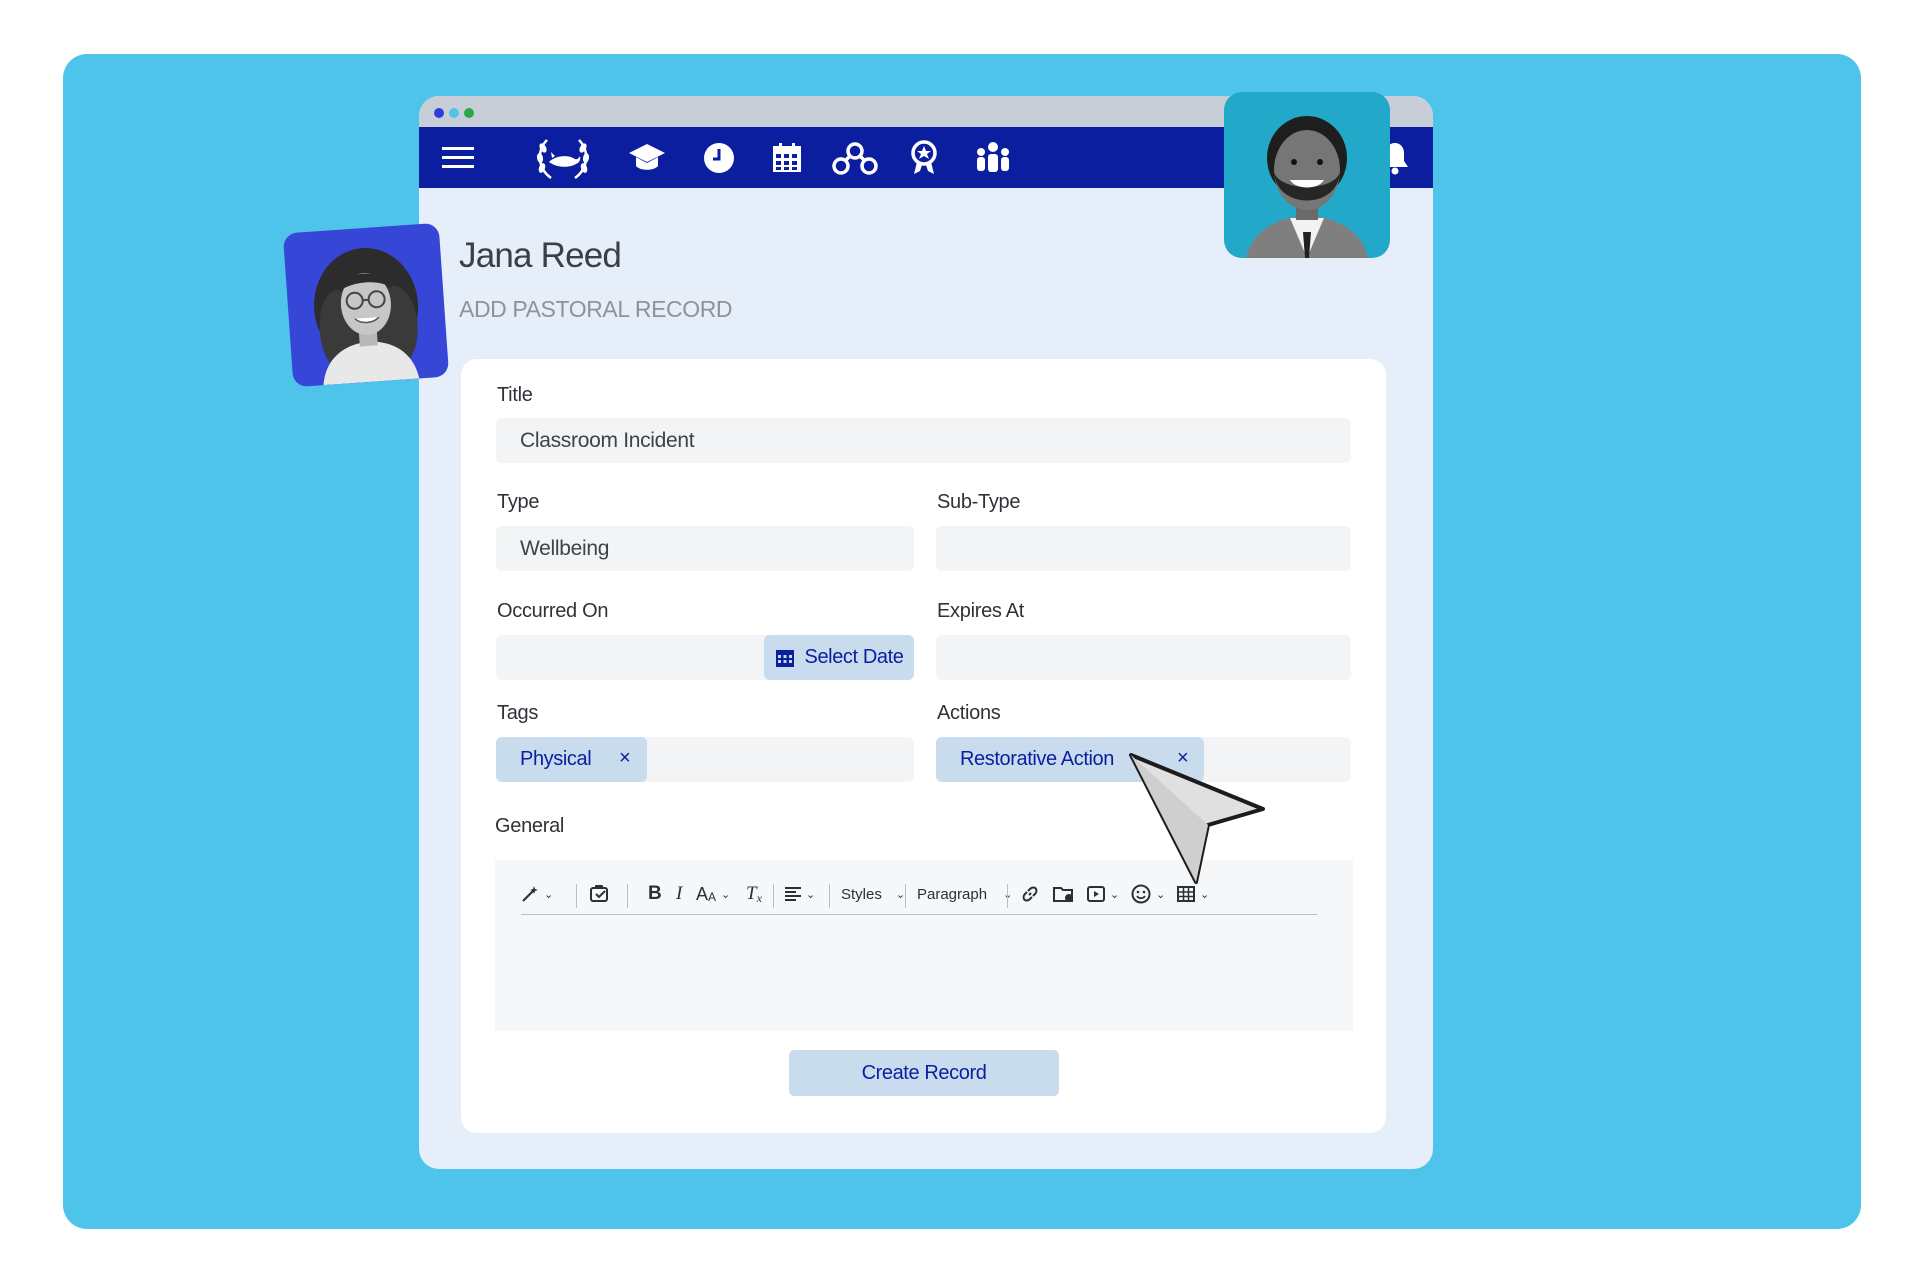 The width and height of the screenshot is (1905, 1286). Describe the element at coordinates (705, 759) in the screenshot. I see `tags-input: Physical ×` at that location.